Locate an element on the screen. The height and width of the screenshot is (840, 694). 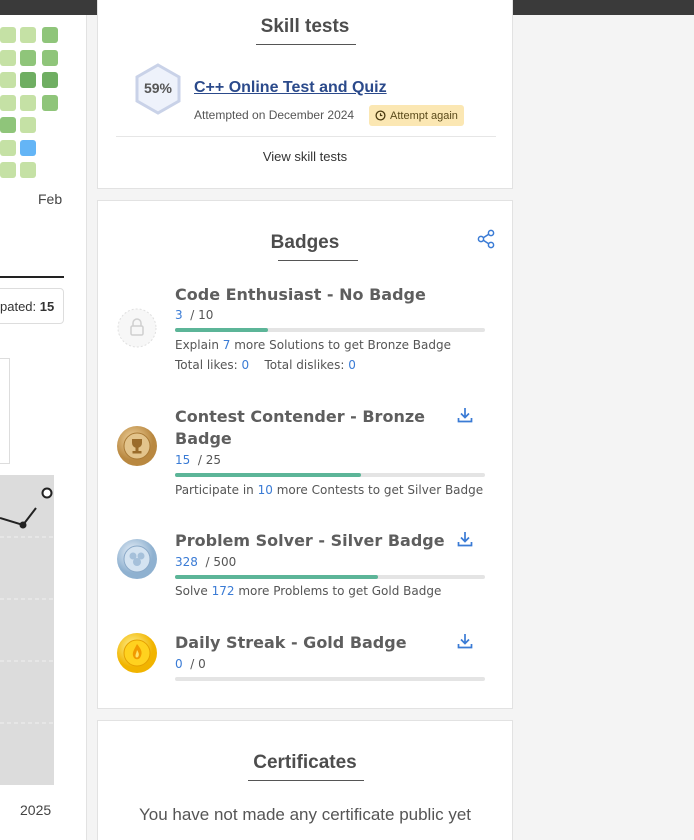
rating-chart is located at coordinates (27, 630).